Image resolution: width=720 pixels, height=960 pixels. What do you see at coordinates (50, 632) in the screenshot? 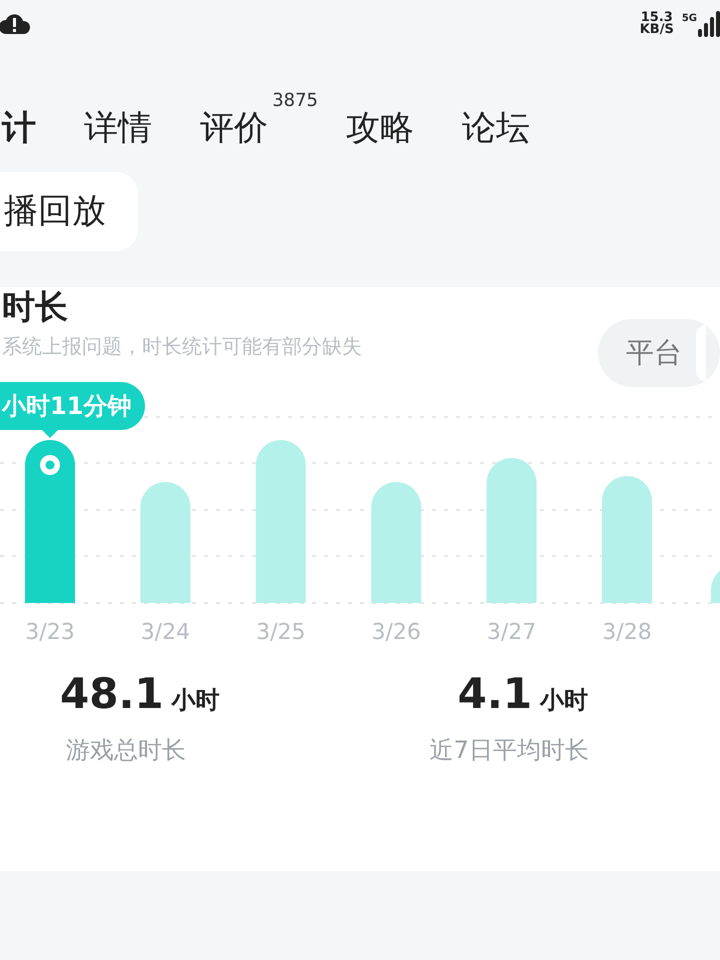
I see `axis-label: 3/23` at bounding box center [50, 632].